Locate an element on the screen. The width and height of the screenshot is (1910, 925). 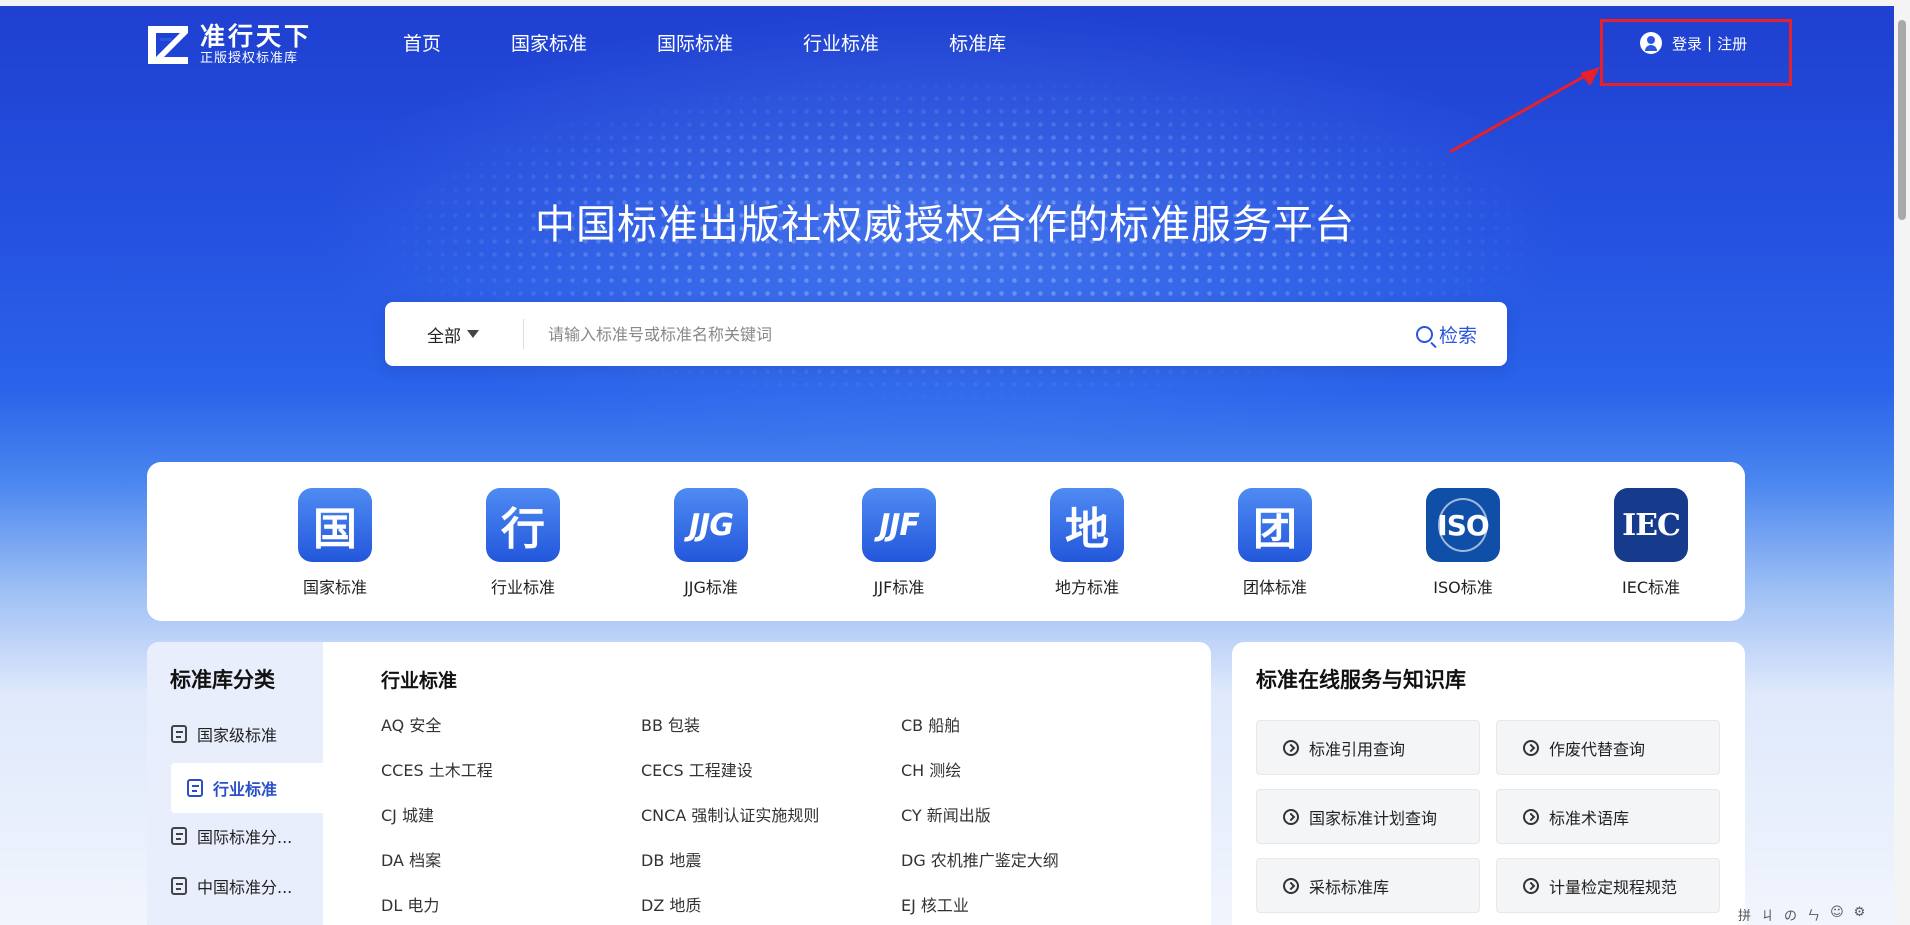
search-bar: 全部 检索 is located at coordinates (946, 334).